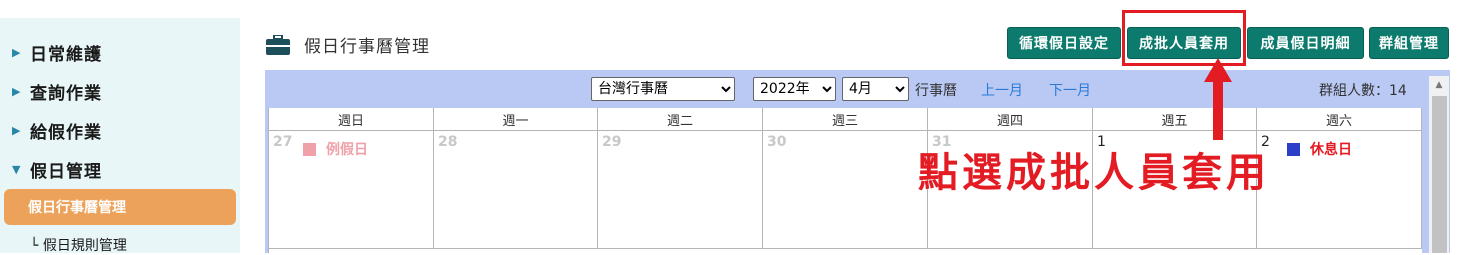 The image size is (1462, 255). I want to click on sidebar-item-label: 查詢作業, so click(66, 94).